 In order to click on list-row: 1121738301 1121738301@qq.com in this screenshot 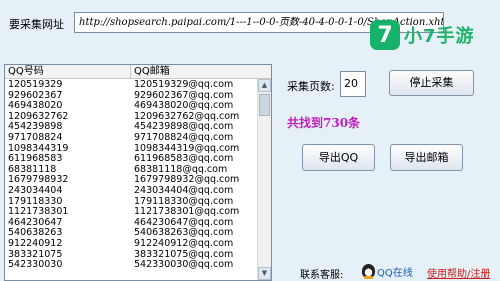, I will do `click(131, 212)`.